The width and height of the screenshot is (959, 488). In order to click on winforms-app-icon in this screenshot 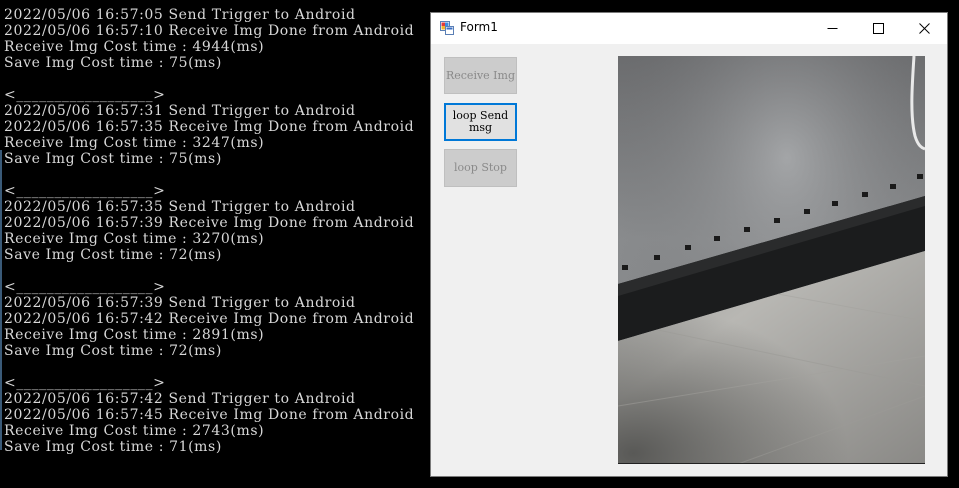, I will do `click(447, 28)`.